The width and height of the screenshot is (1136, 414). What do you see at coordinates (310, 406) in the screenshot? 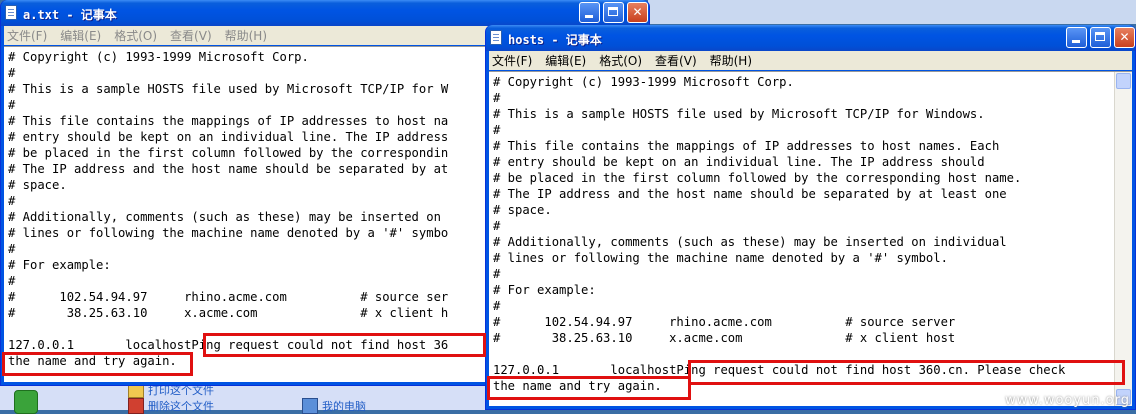
I see `computer-icon` at bounding box center [310, 406].